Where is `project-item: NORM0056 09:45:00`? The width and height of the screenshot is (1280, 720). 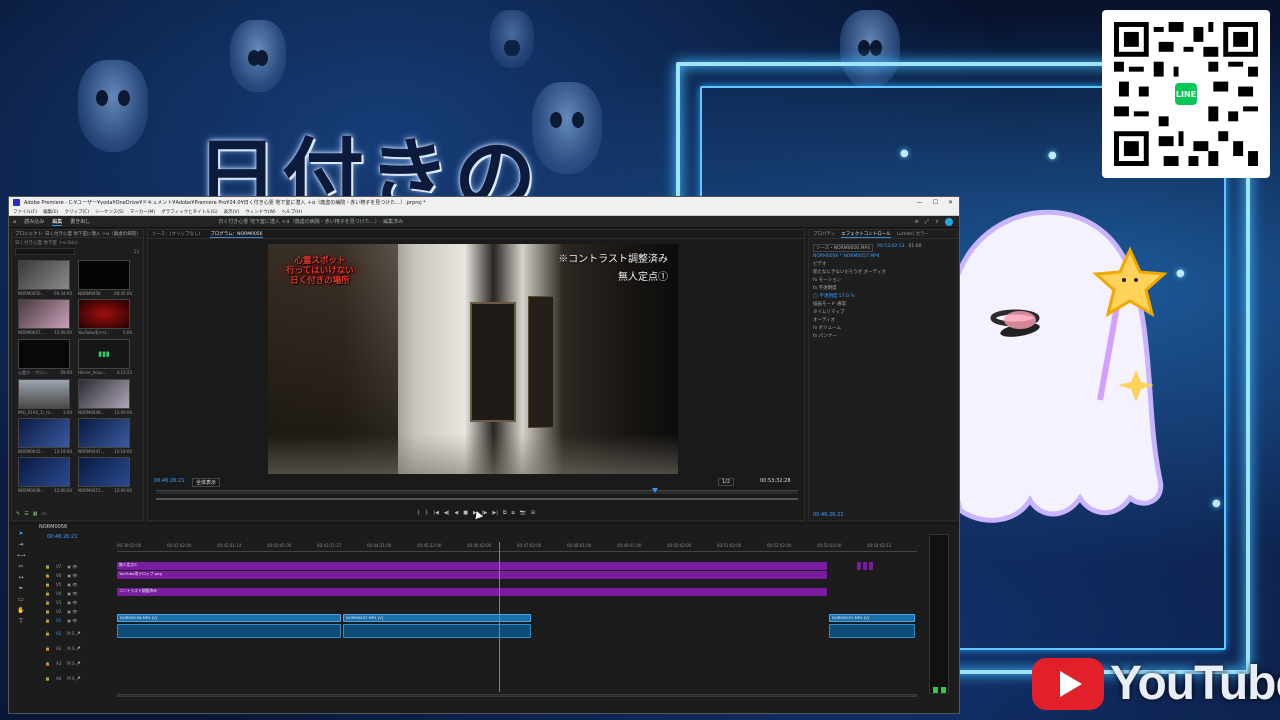
project-item: NORM0056 09:45:00 is located at coordinates (106, 278).